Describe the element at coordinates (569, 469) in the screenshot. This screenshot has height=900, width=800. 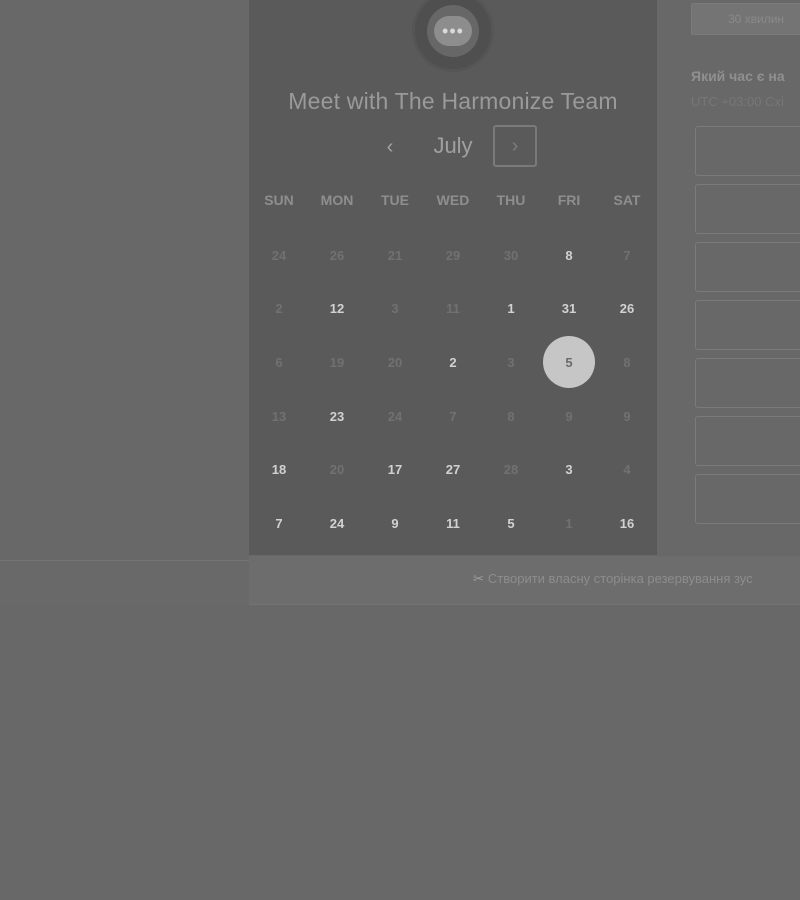
I see `calendar-day-fri: 3` at that location.